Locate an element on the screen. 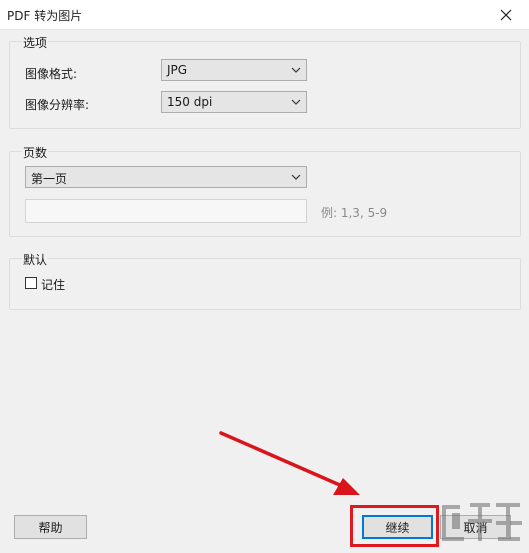 The width and height of the screenshot is (529, 553). arrow-annotation is located at coordinates (289, 463).